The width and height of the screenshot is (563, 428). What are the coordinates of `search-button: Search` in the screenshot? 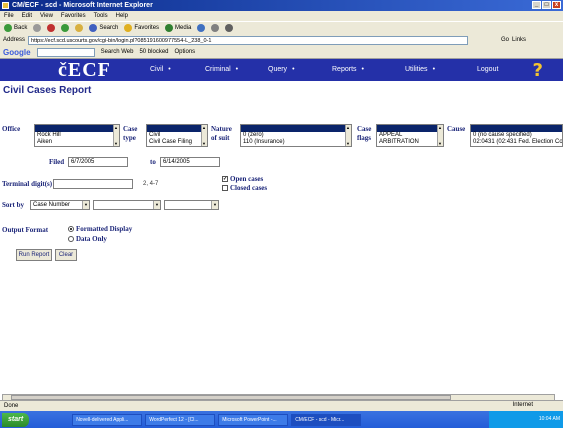 It's located at (103, 28).